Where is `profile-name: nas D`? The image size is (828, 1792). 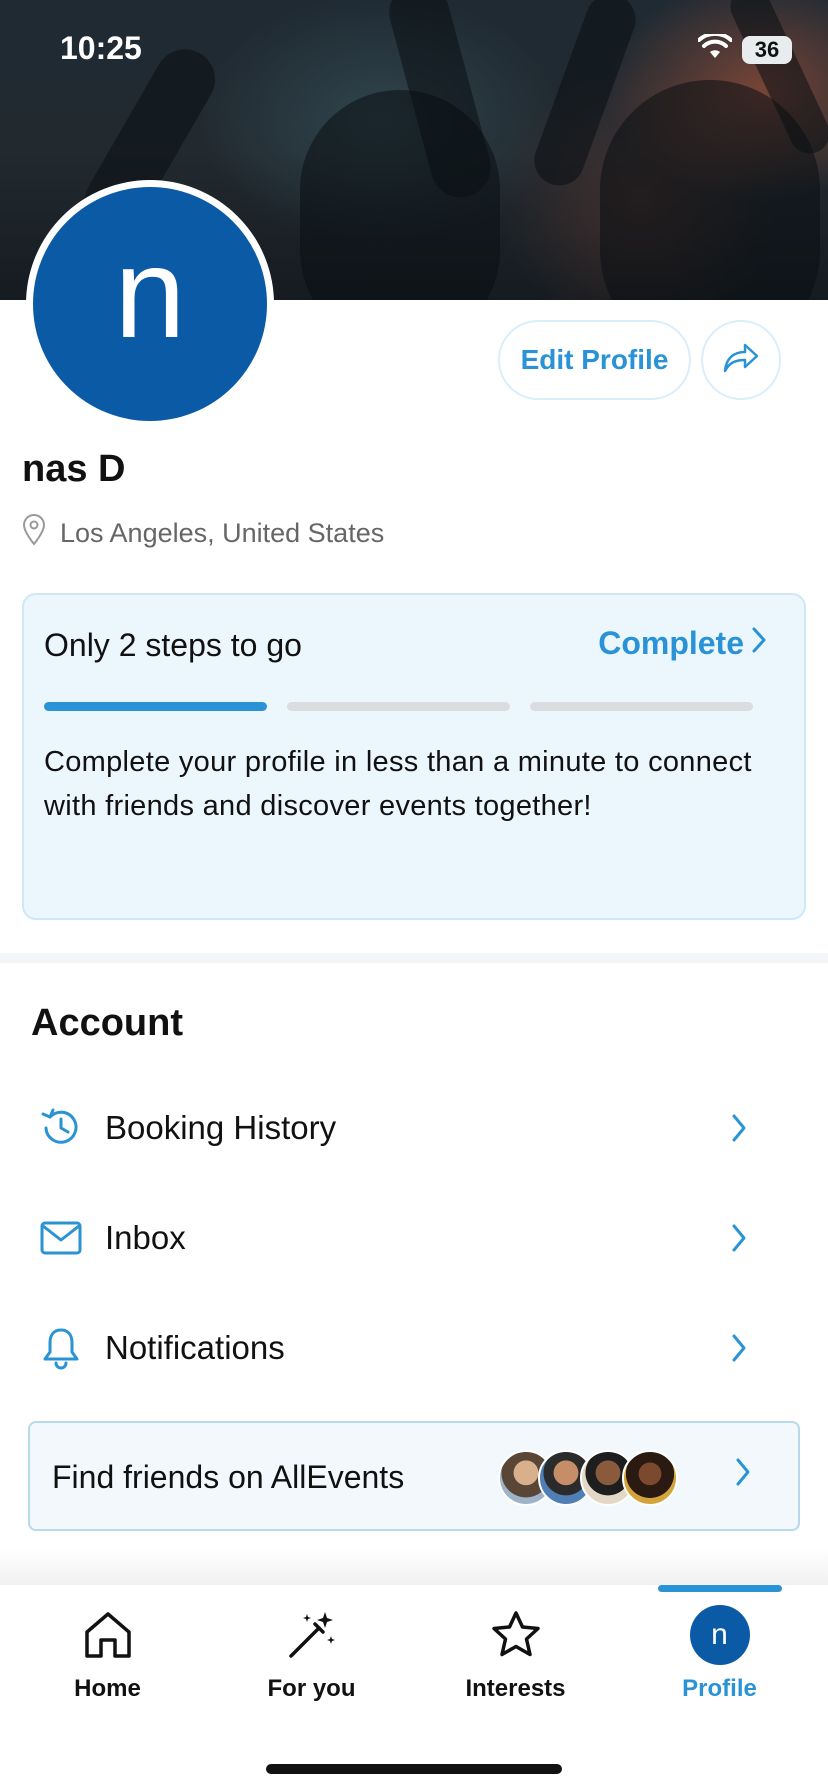 profile-name: nas D is located at coordinates (74, 469).